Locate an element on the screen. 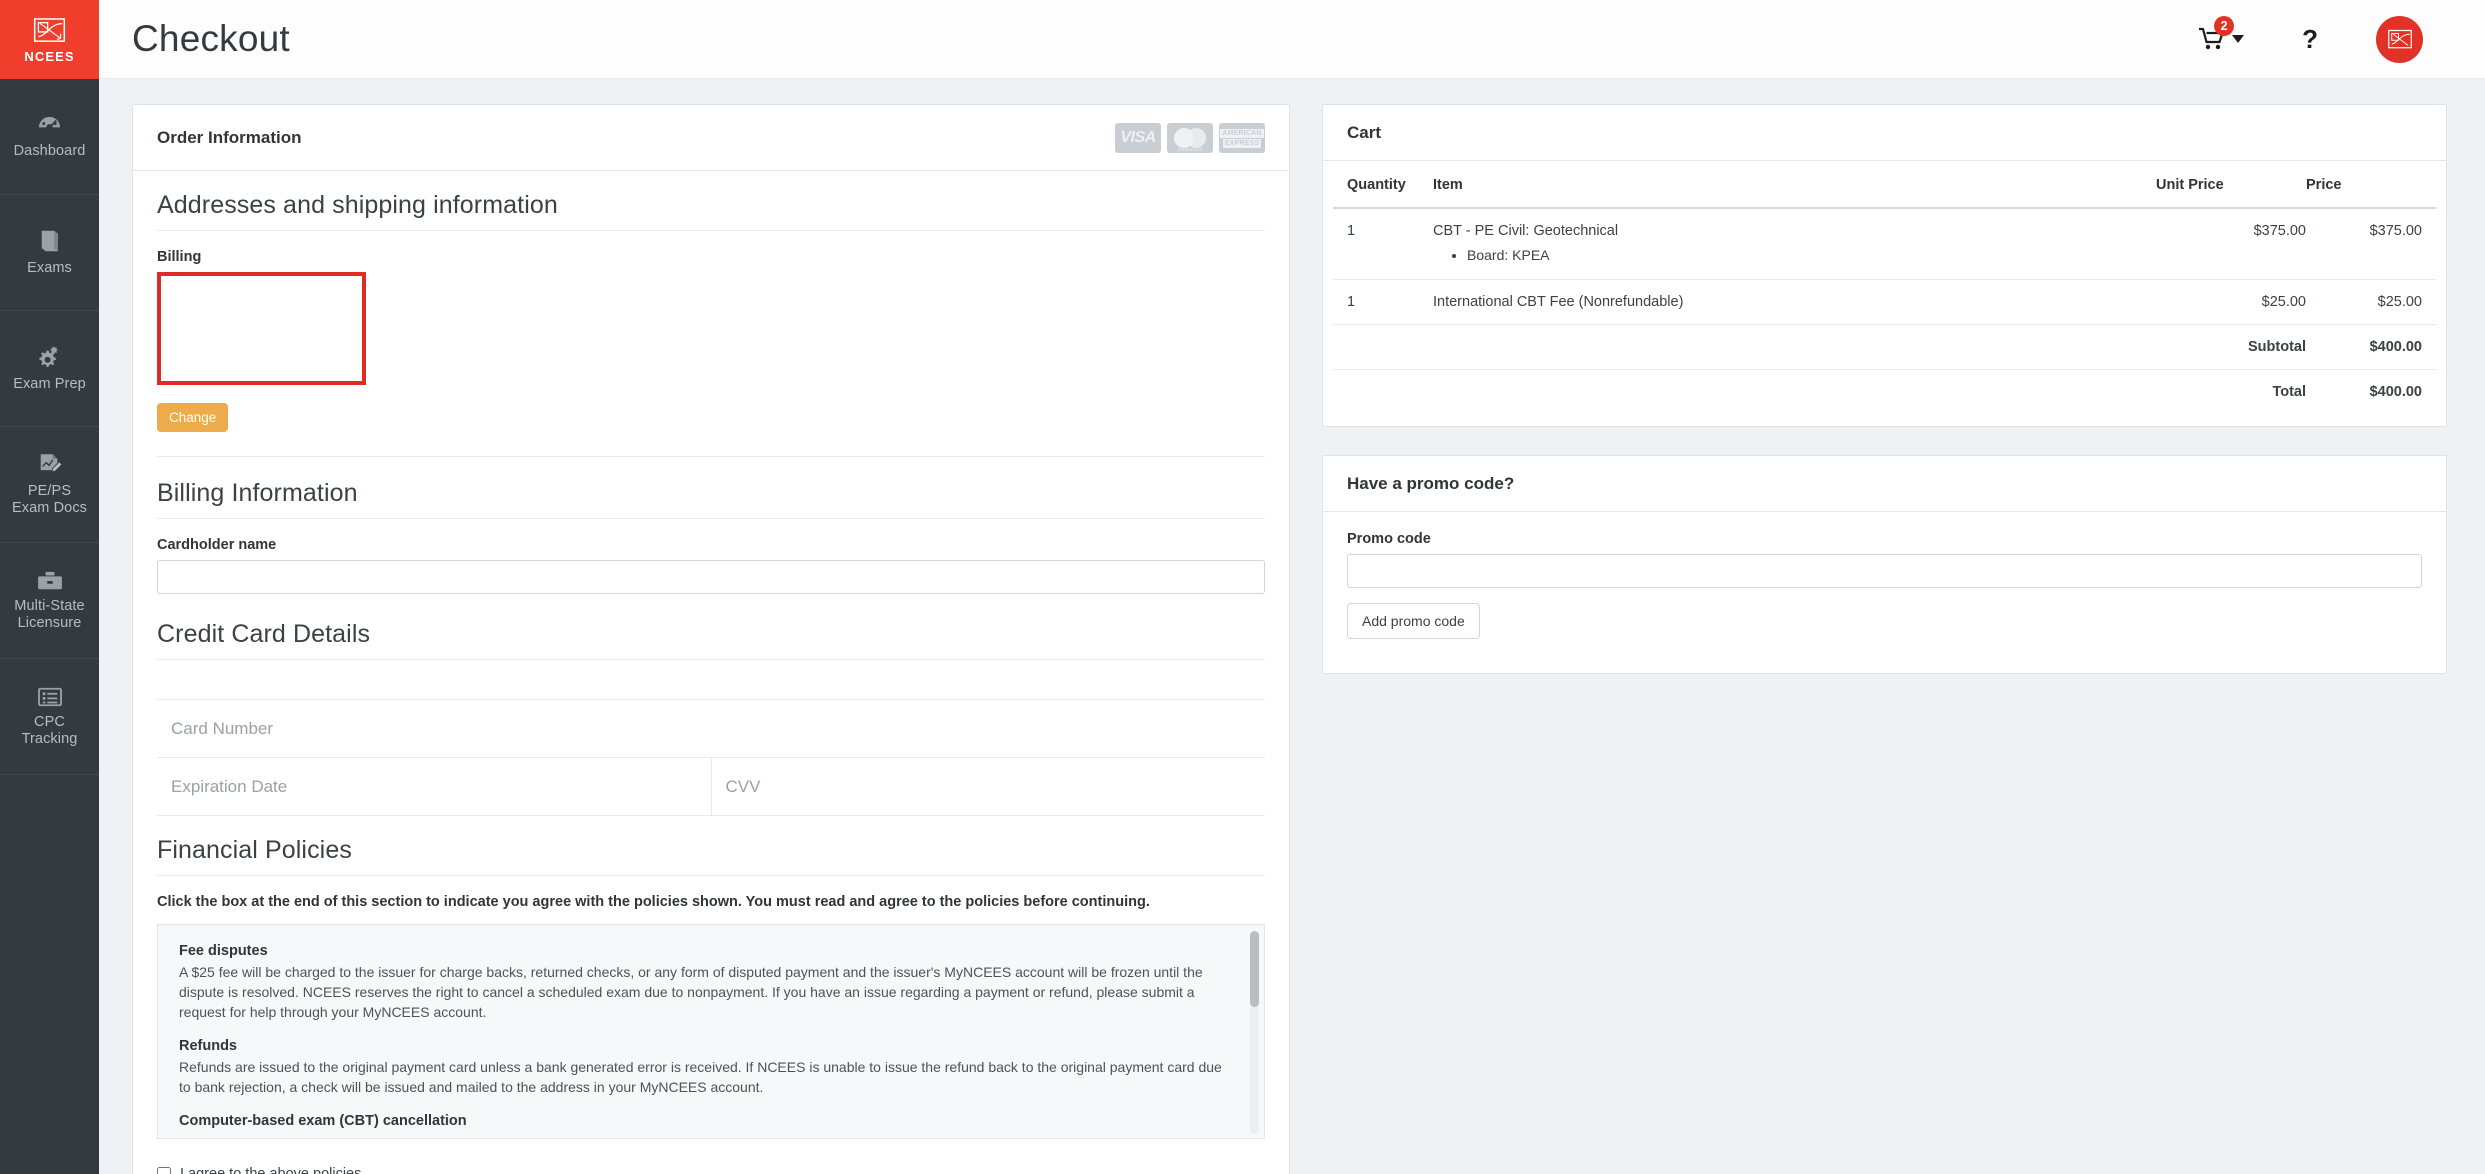  sidebar-item-label: PE/PS Exam Docs is located at coordinates (49, 500).